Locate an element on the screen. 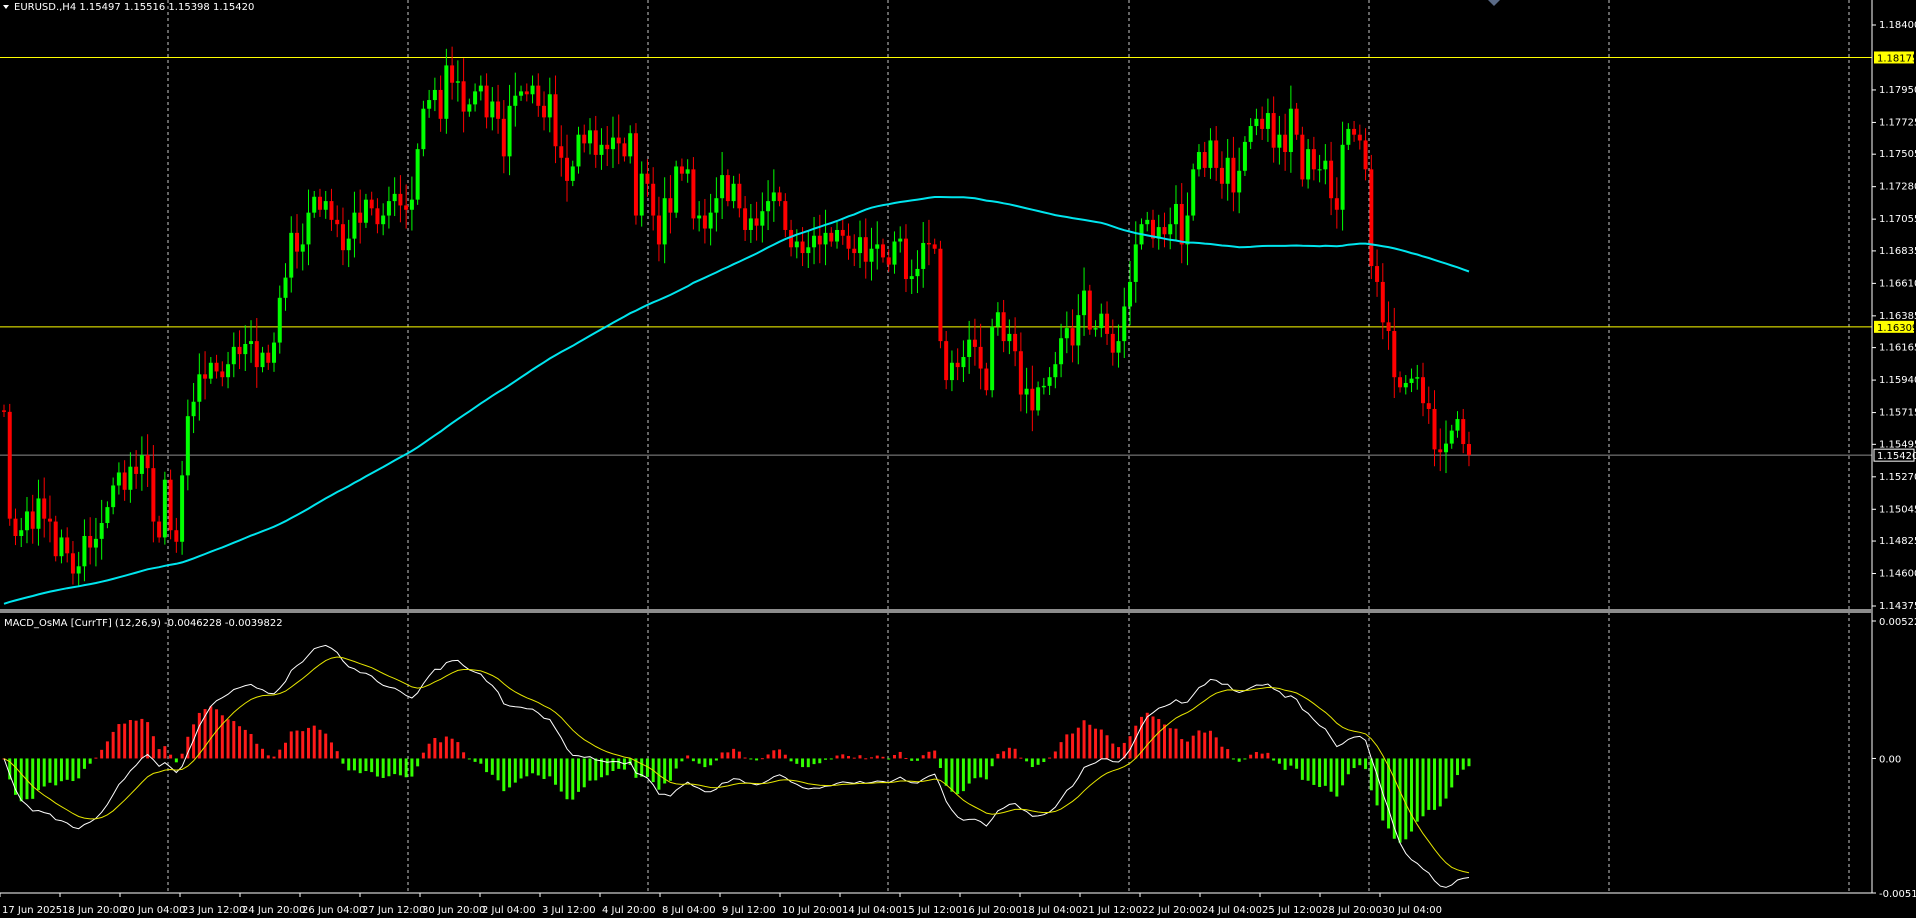 This screenshot has height=918, width=1916. time-tick-label: 16 Jul 20:00 is located at coordinates (992, 910).